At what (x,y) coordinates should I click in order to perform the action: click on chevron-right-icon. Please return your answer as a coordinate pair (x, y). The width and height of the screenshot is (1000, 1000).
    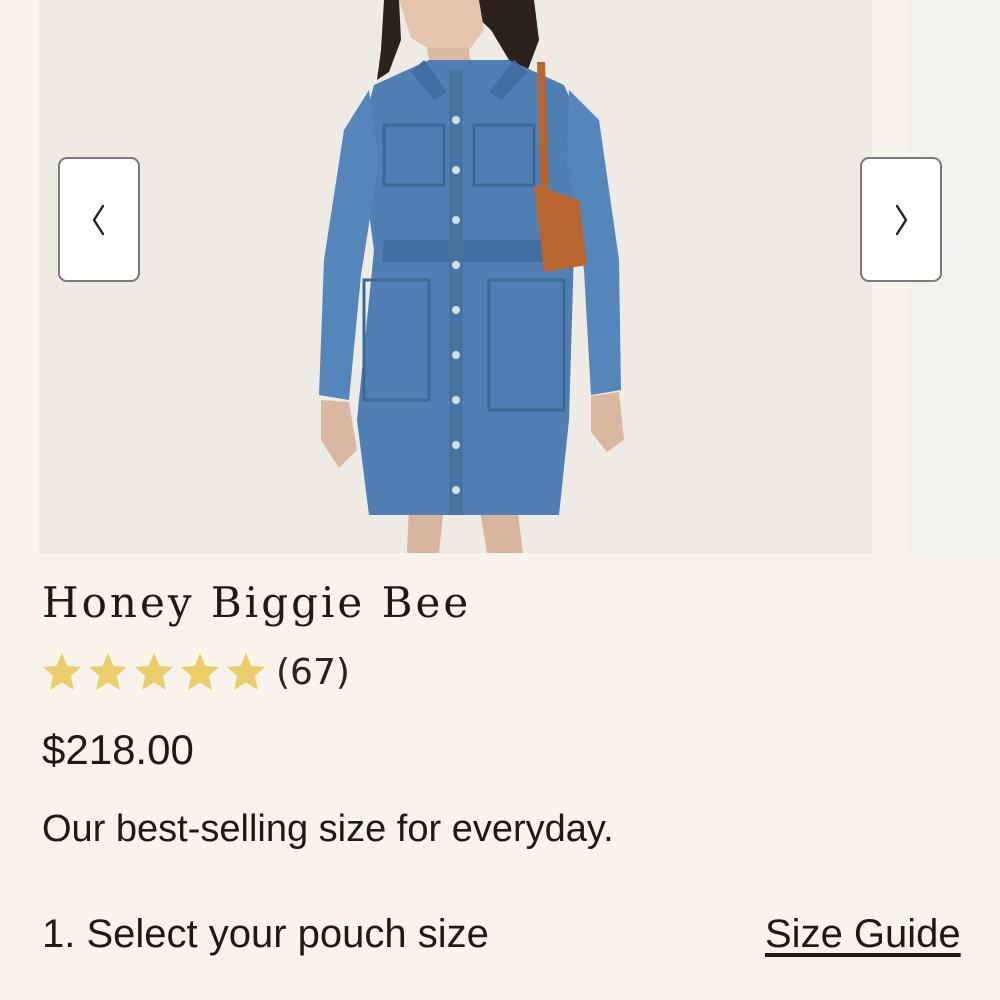
    Looking at the image, I should click on (901, 219).